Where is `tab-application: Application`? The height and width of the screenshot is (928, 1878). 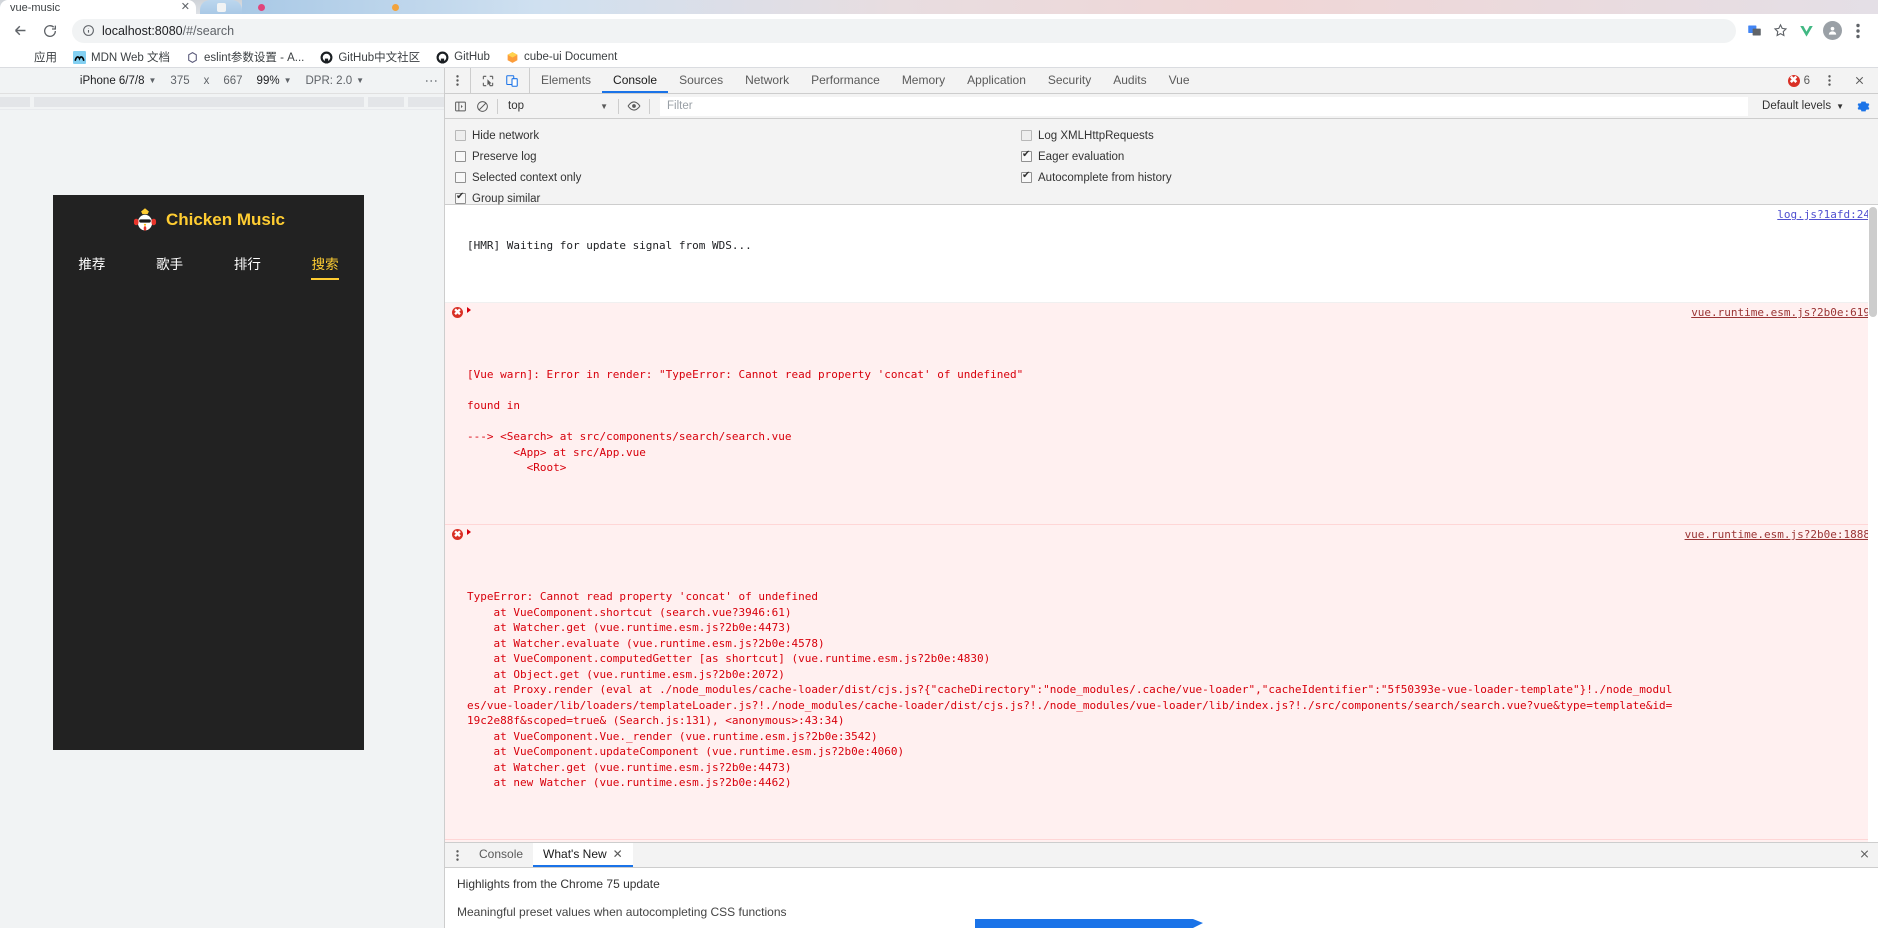
tab-application: Application is located at coordinates (996, 80).